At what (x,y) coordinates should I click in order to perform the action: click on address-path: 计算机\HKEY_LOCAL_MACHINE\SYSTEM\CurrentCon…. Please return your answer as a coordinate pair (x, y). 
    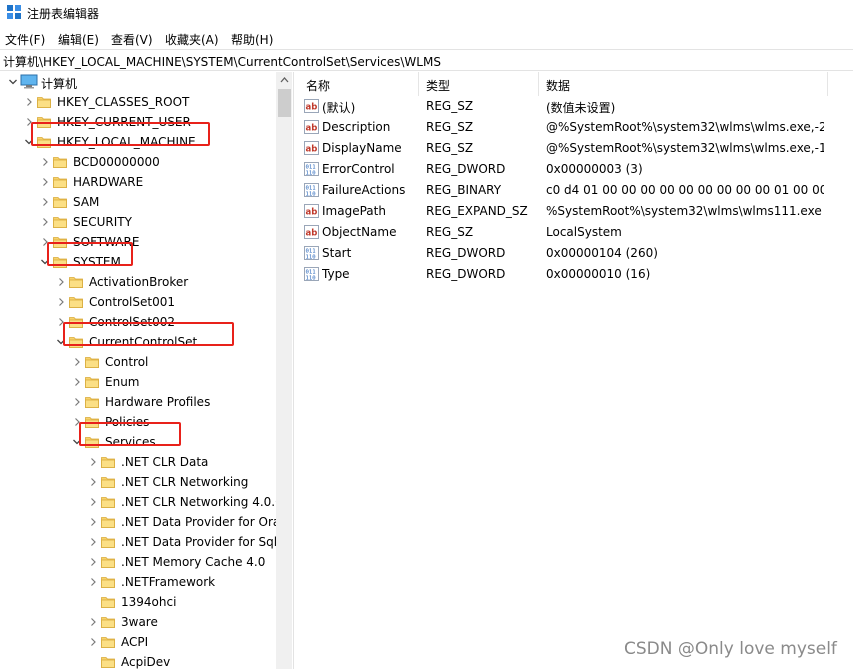
    Looking at the image, I should click on (222, 61).